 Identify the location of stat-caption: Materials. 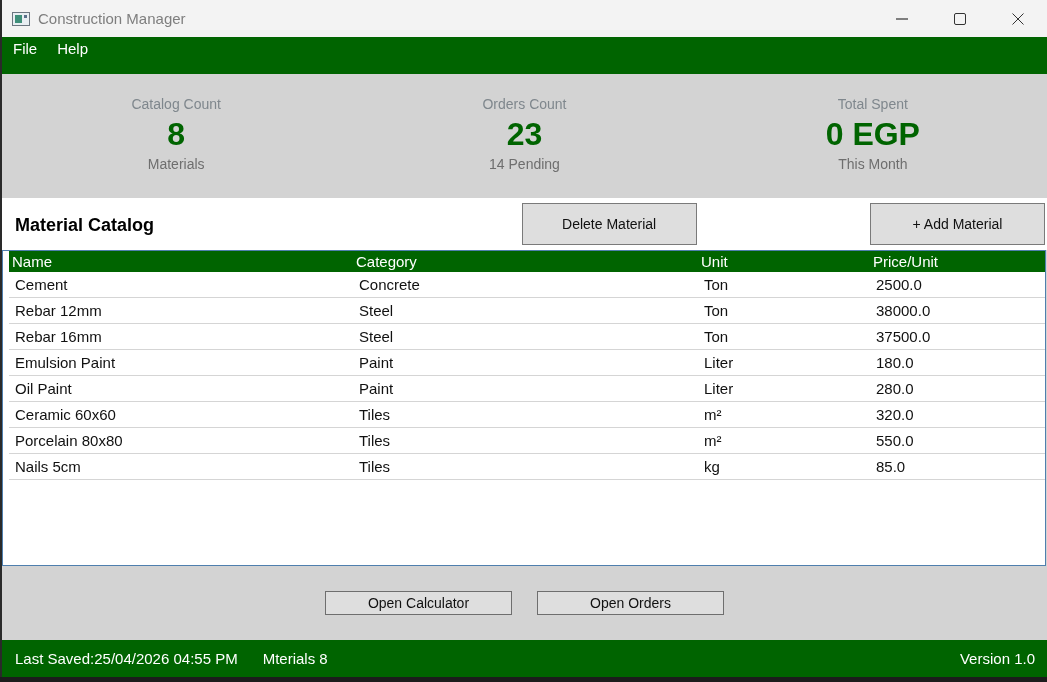
(176, 164).